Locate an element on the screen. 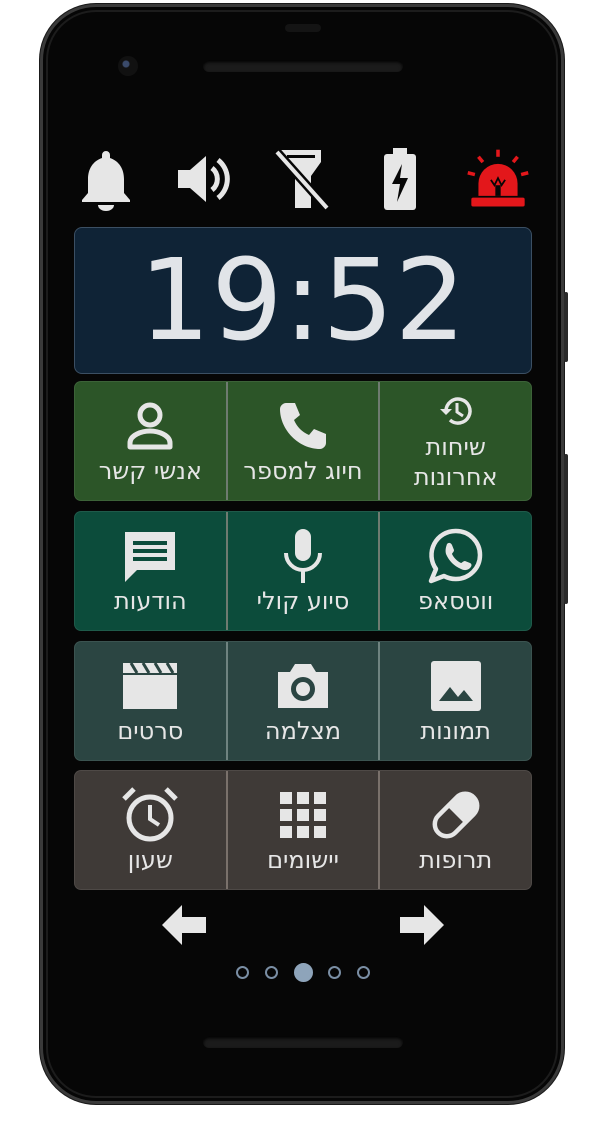  tile-whatsapp: ווטסאפ is located at coordinates (454, 571).